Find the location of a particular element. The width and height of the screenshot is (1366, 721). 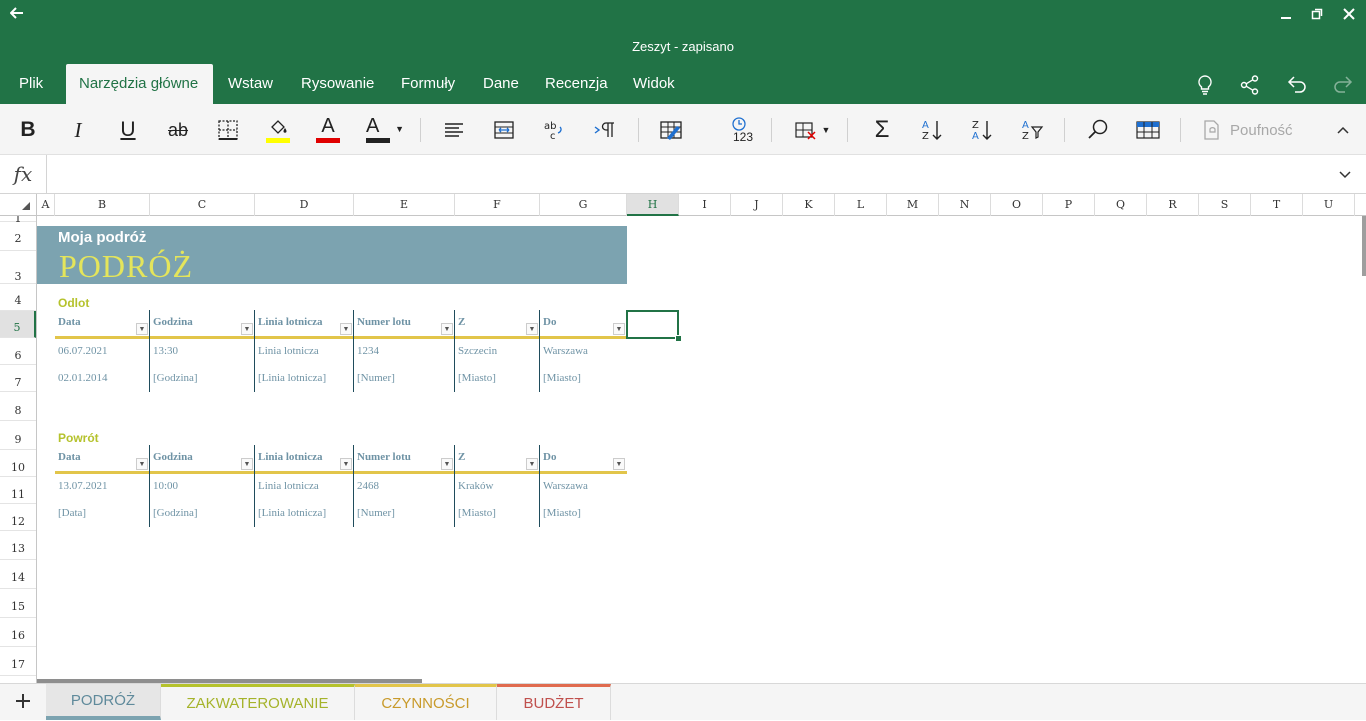

sensitivity-button: Poufność is located at coordinates (1255, 130).